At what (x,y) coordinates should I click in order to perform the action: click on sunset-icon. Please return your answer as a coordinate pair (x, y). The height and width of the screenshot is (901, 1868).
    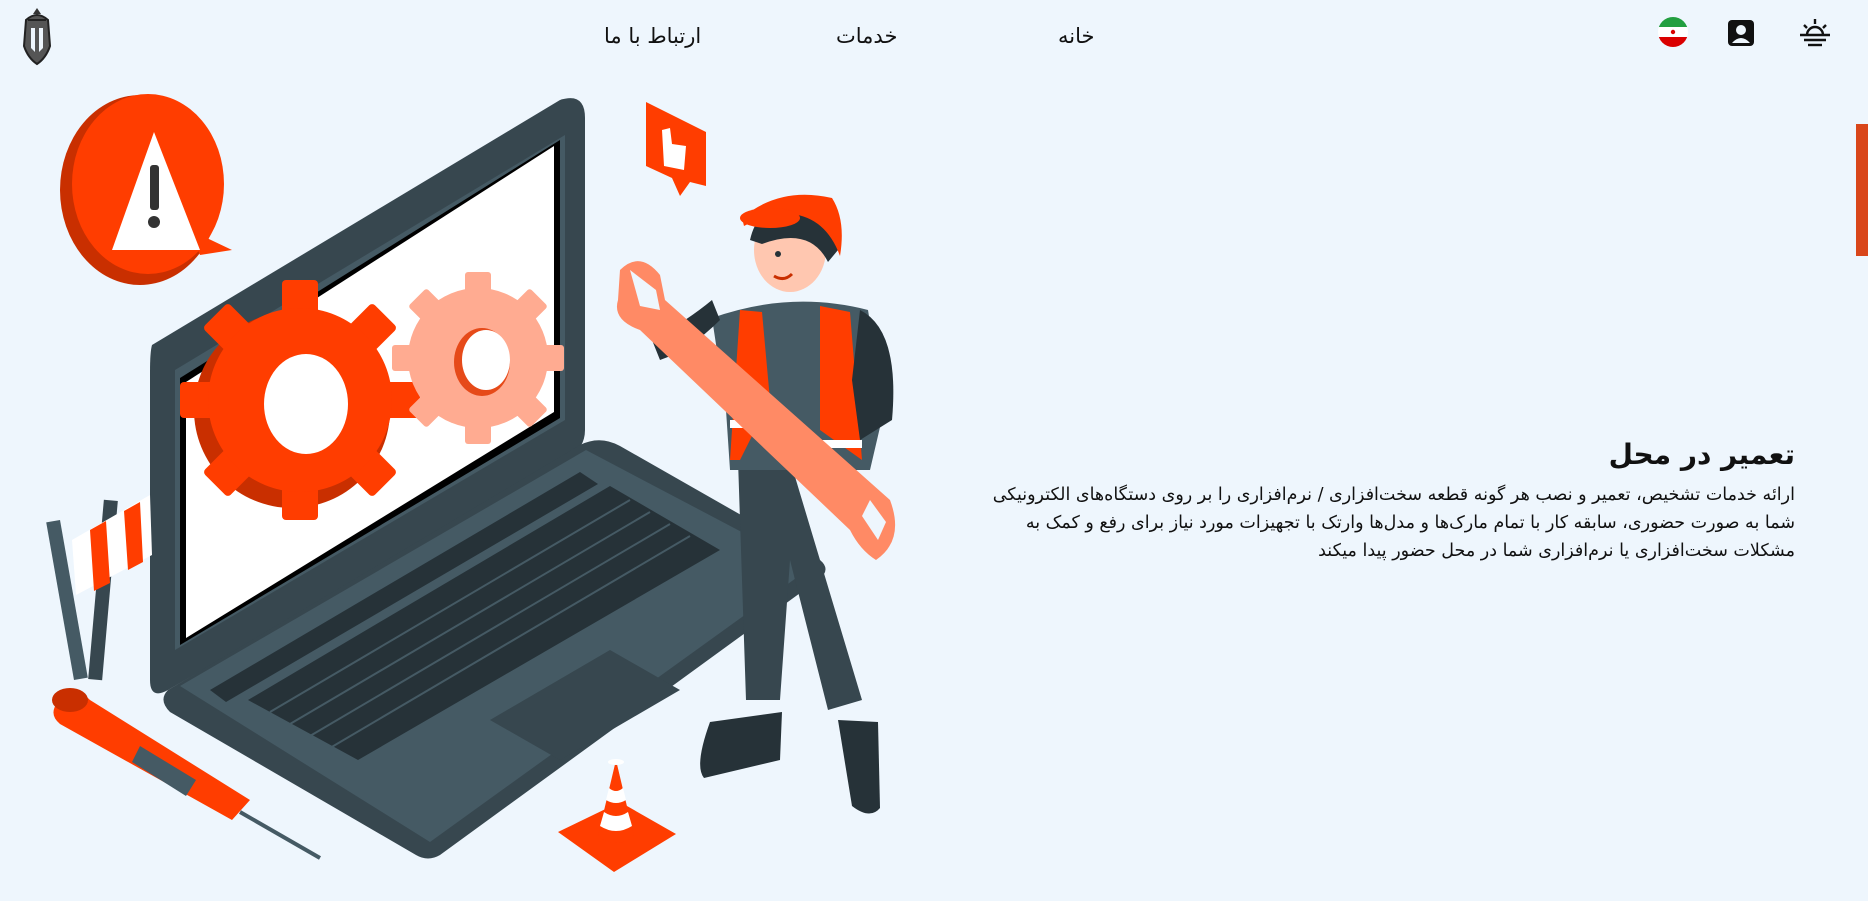
    Looking at the image, I should click on (1815, 33).